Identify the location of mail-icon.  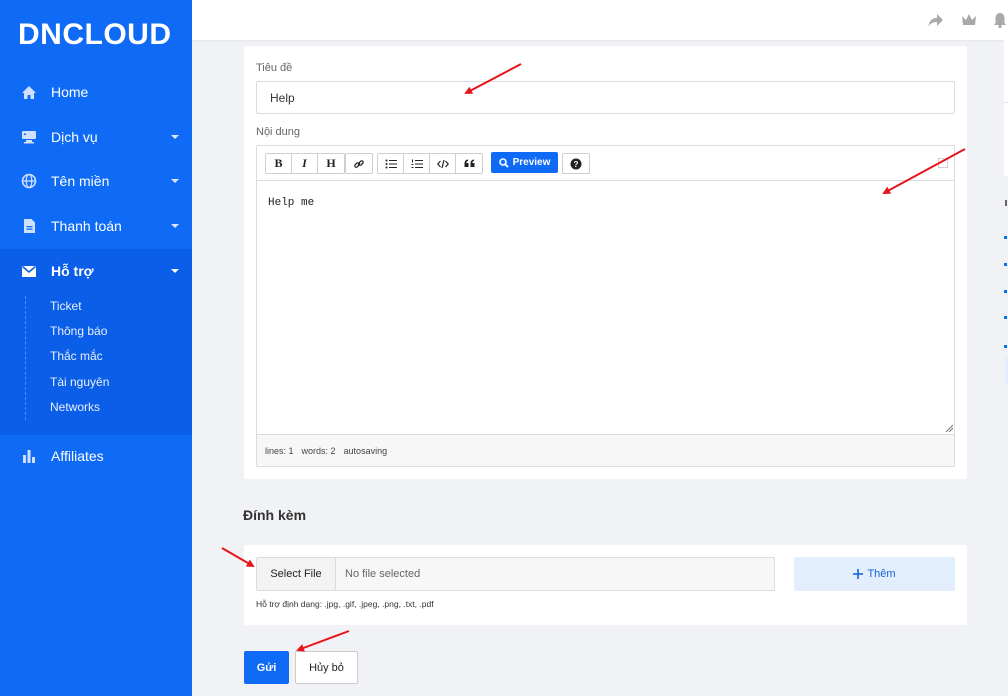
(29, 271).